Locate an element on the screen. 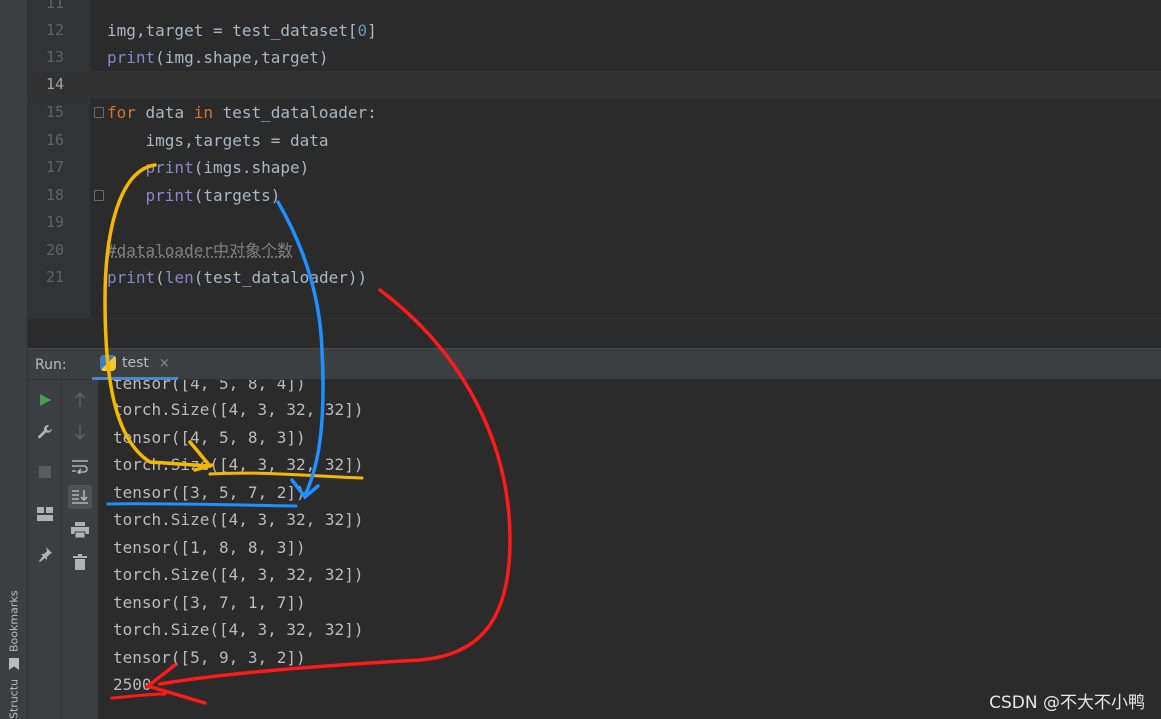 The image size is (1161, 719). code-line: 21 print(len(test_dataloader)) is located at coordinates (594, 277).